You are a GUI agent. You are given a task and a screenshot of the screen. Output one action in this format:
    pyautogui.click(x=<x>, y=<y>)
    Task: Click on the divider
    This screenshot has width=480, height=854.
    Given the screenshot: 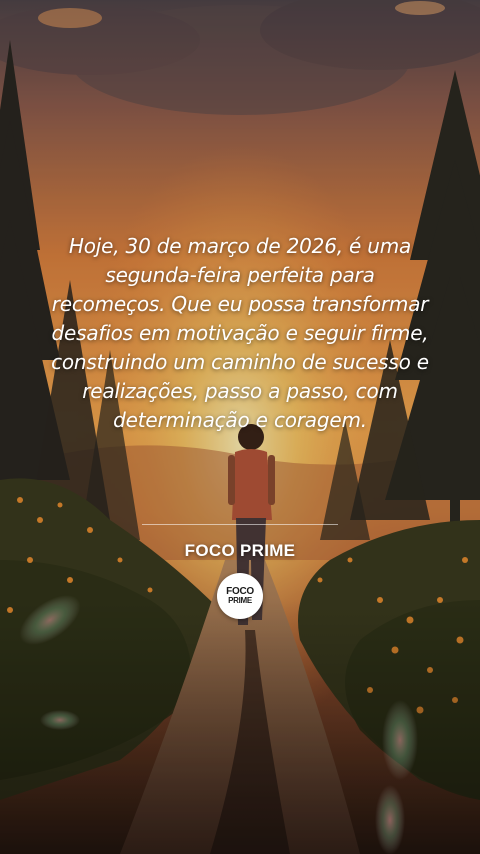 What is the action you would take?
    pyautogui.click(x=240, y=524)
    